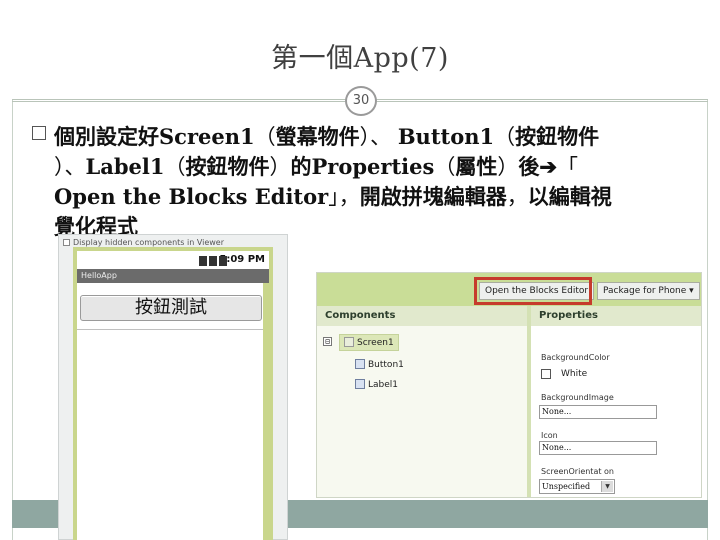 The height and width of the screenshot is (540, 720). I want to click on display-hidden-label: Display hidden components in Viewer, so click(149, 242).